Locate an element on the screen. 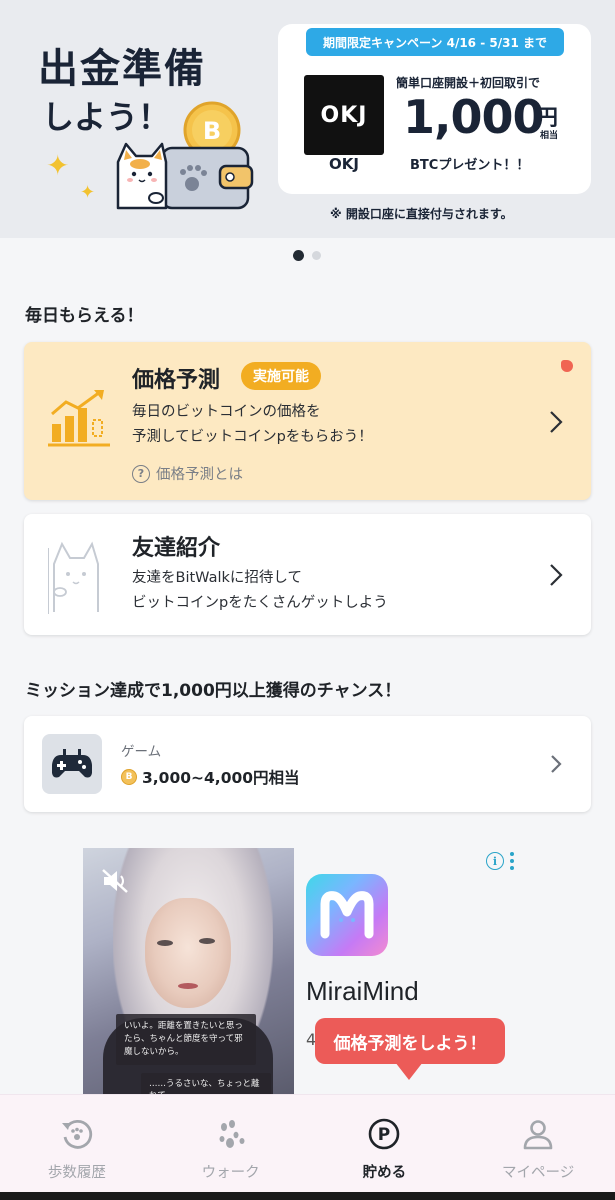 This screenshot has width=615, height=1200. nav-item-step-history: 歩数履歴 is located at coordinates (77, 1143).